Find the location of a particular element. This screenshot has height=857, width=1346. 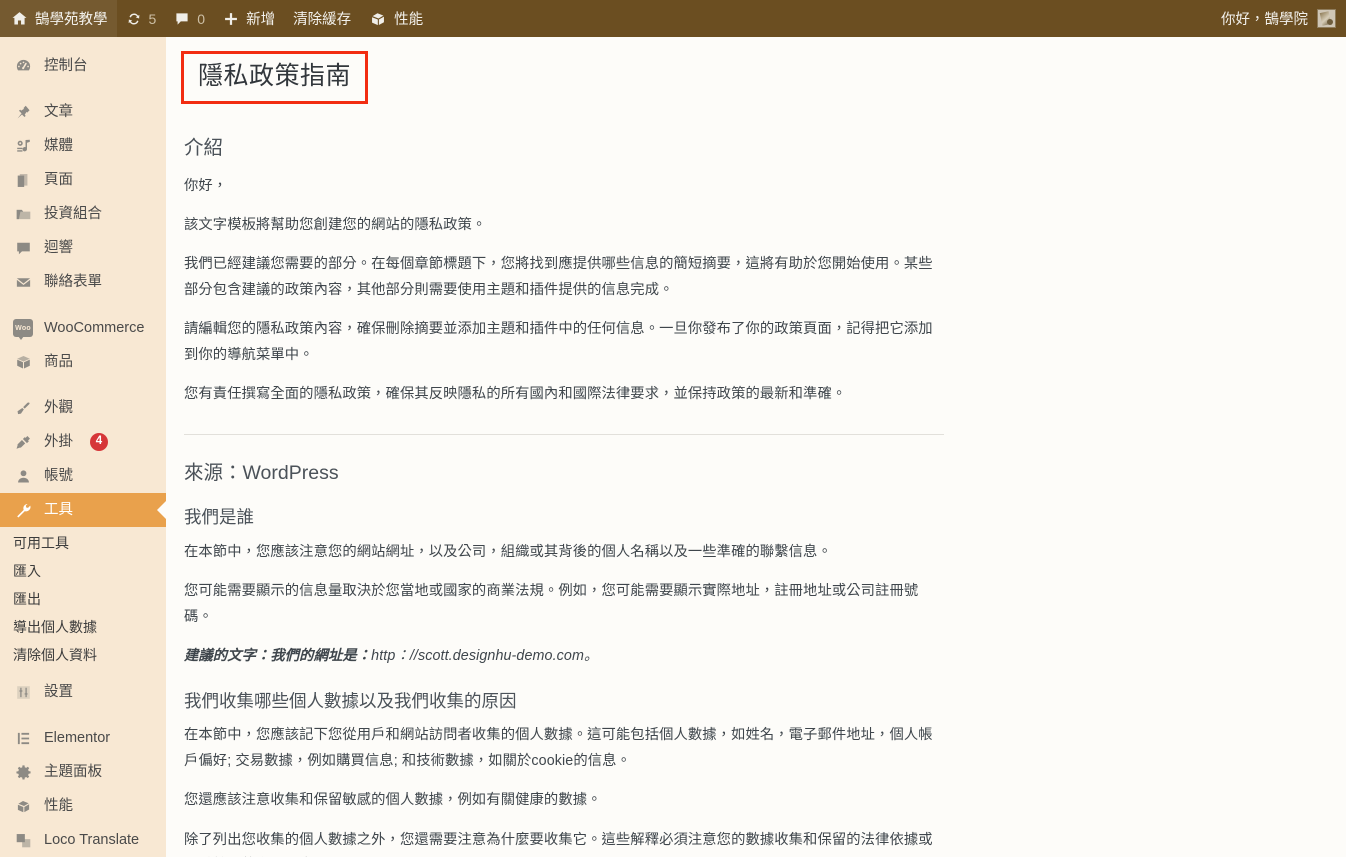

sidebar-item-products: 商品 is located at coordinates (83, 362).